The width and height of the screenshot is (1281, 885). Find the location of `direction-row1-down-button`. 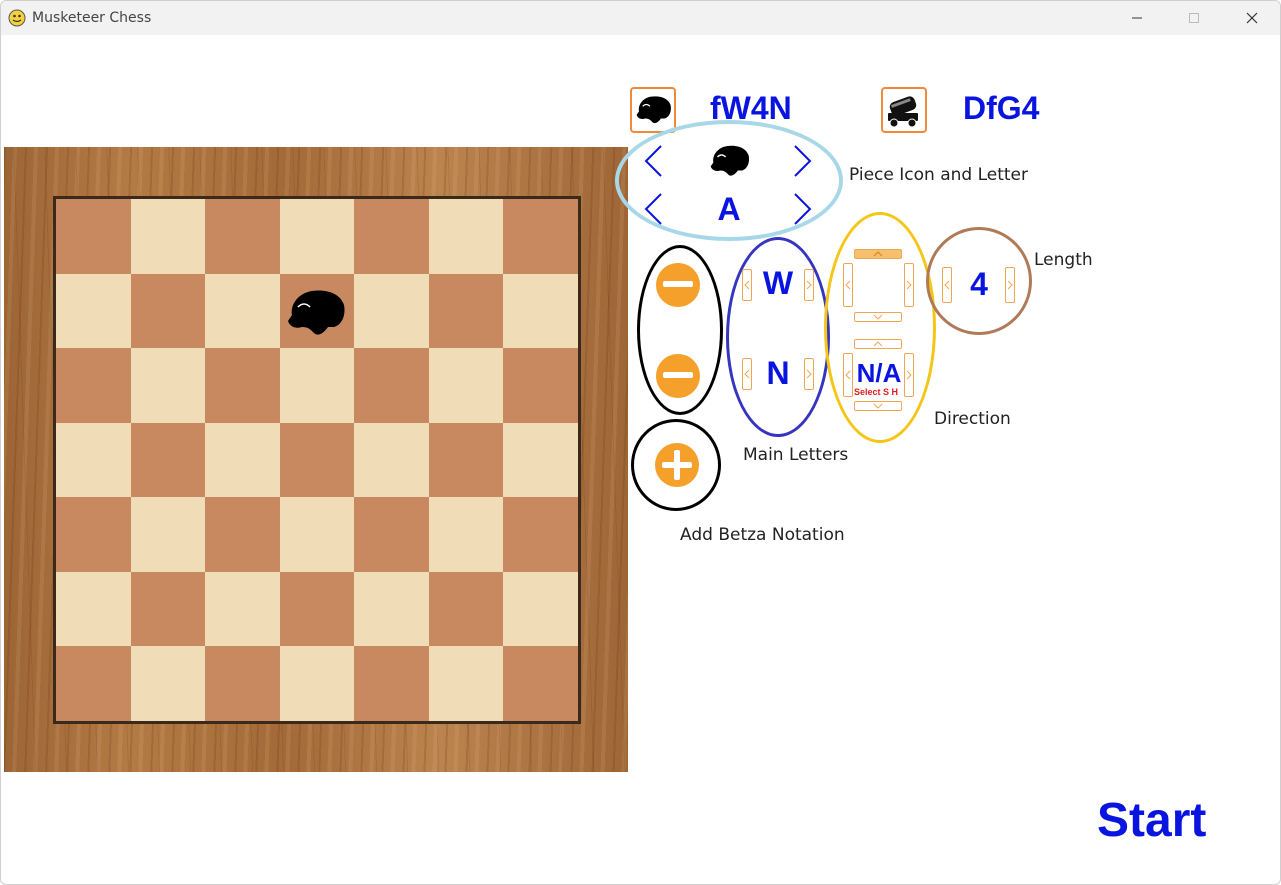

direction-row1-down-button is located at coordinates (878, 317).